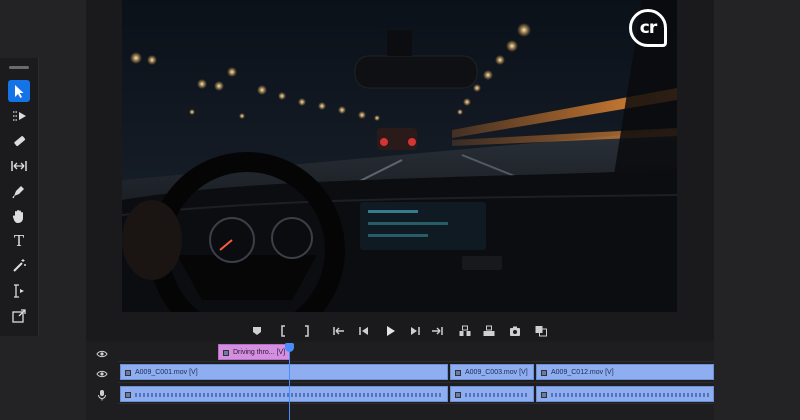 The image size is (800, 420). I want to click on overwrite-icon, so click(489, 330).